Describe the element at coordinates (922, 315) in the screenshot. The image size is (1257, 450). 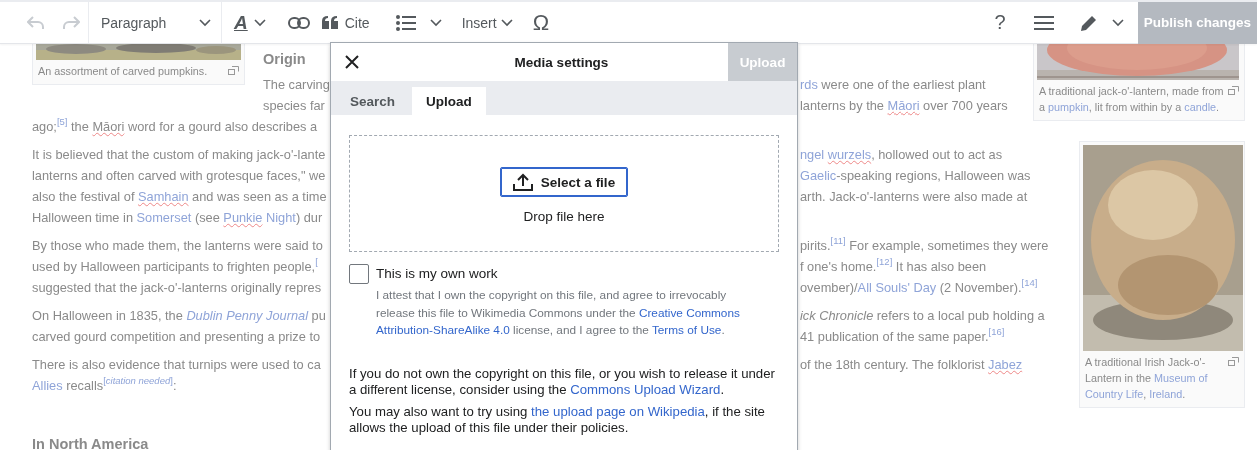
I see `article-text: ick Chronicle refers to a local pub holding a` at that location.